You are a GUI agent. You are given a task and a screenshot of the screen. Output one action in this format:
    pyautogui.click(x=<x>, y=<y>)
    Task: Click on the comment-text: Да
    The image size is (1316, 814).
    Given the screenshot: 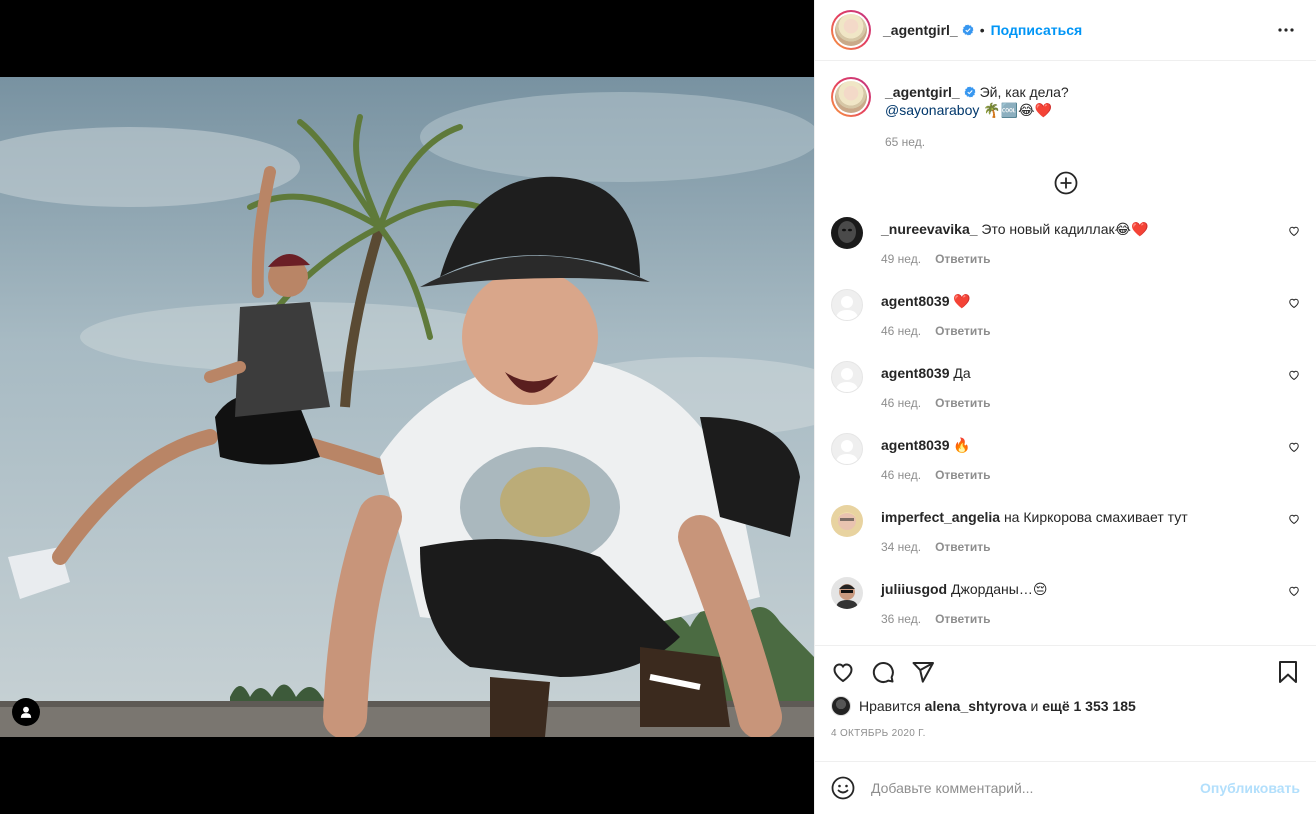 What is the action you would take?
    pyautogui.click(x=962, y=373)
    